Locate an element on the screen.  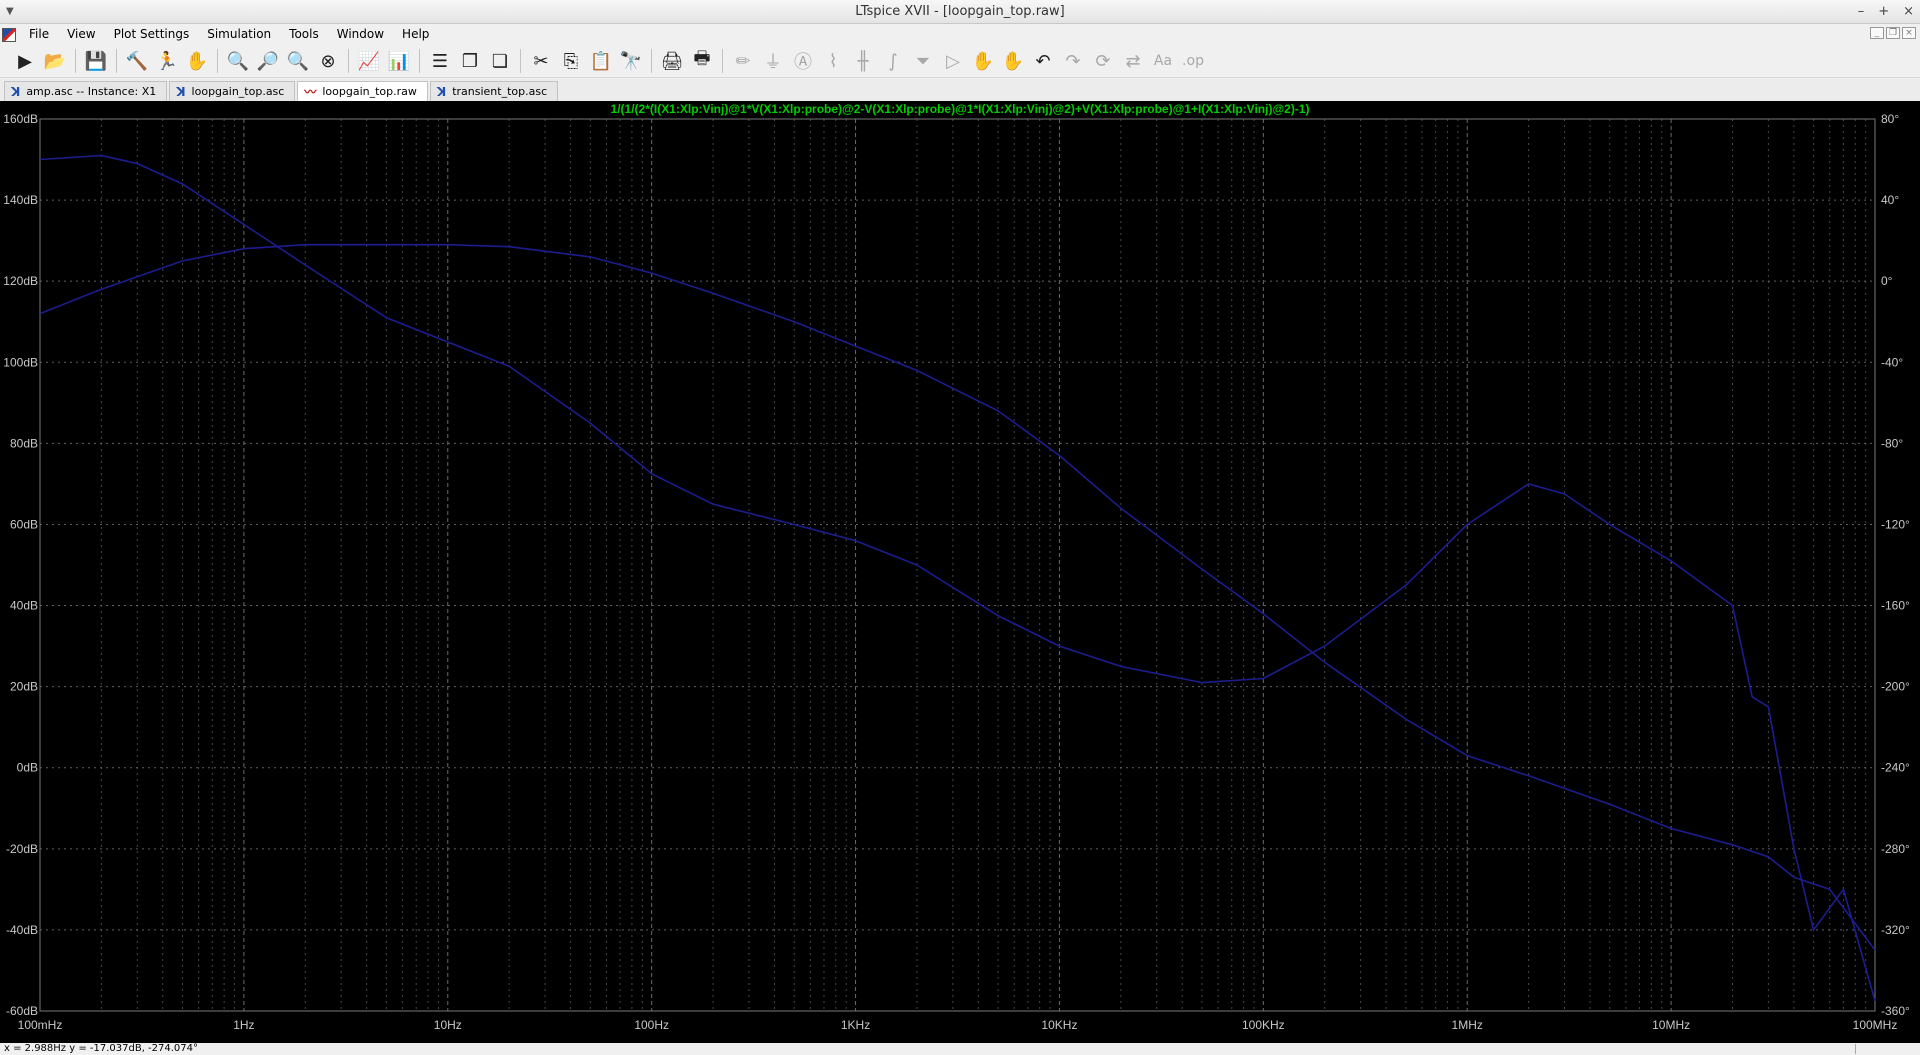
rotate-icon: ⟳ is located at coordinates (1103, 61).